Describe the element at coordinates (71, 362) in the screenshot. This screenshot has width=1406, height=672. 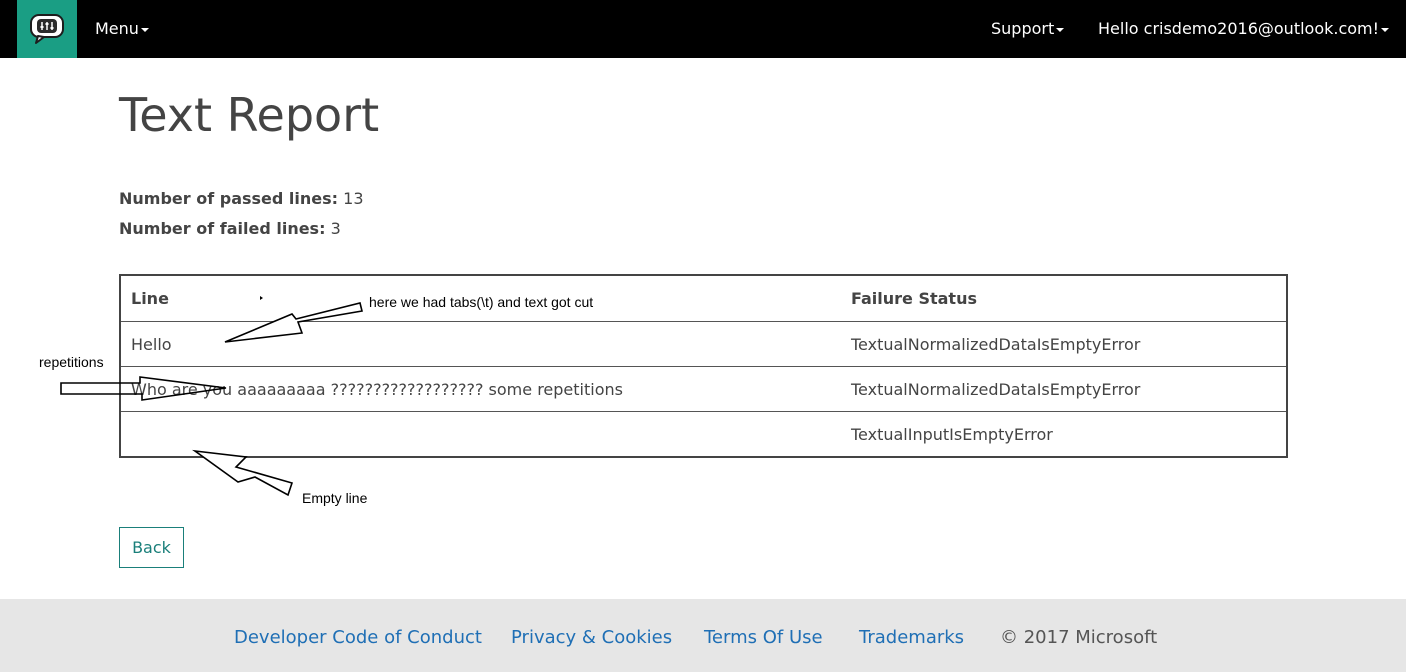
I see `annotation-repetitions-note: repetitions` at that location.